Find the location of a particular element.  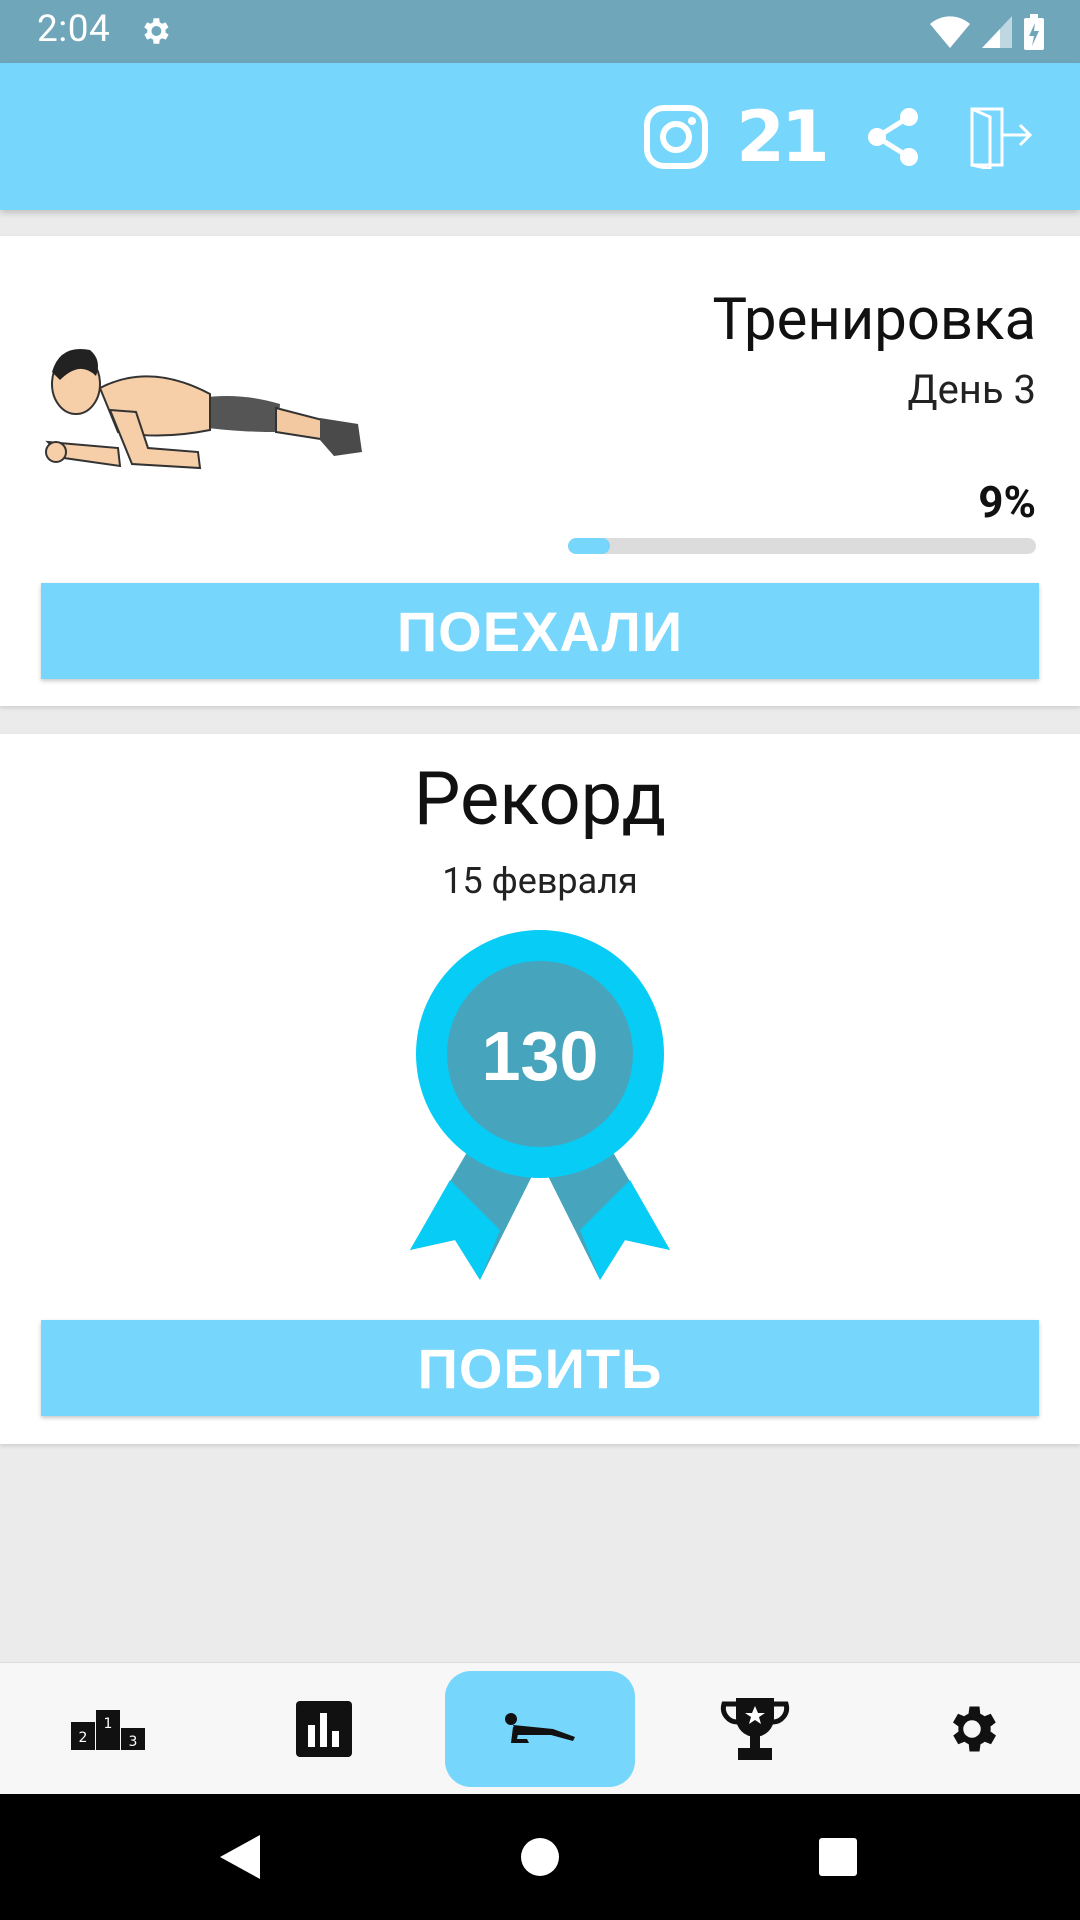

back-icon is located at coordinates (240, 1857).